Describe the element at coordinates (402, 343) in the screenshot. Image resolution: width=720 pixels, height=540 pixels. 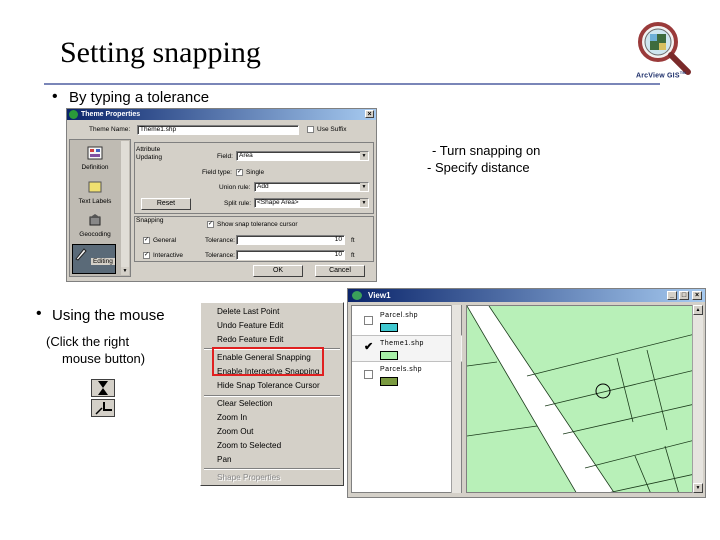
I see `legend-name: Theme1.shp` at that location.